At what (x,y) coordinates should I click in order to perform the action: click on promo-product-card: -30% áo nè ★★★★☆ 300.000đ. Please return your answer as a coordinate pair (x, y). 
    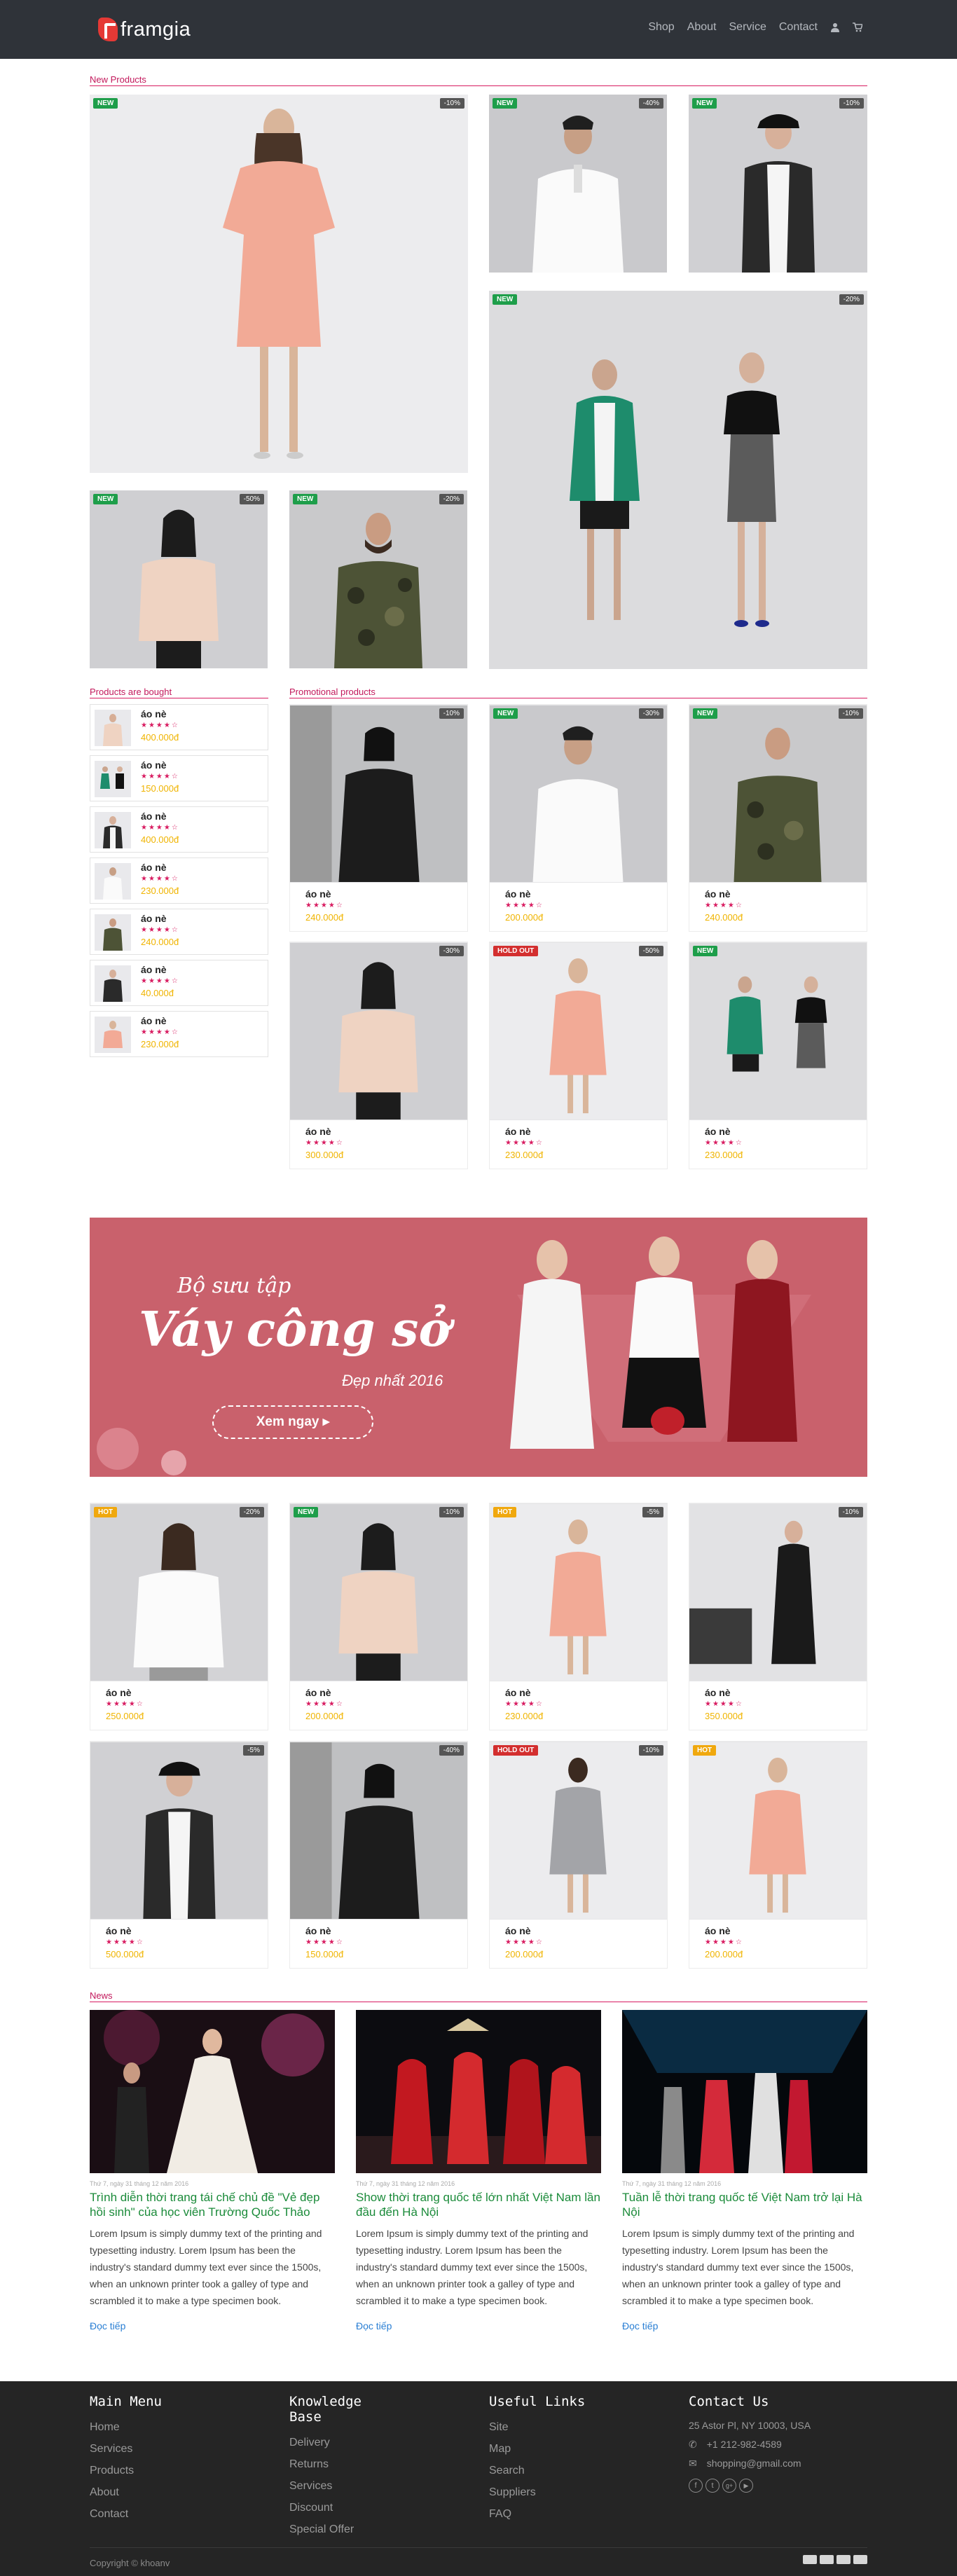
    Looking at the image, I should click on (378, 1055).